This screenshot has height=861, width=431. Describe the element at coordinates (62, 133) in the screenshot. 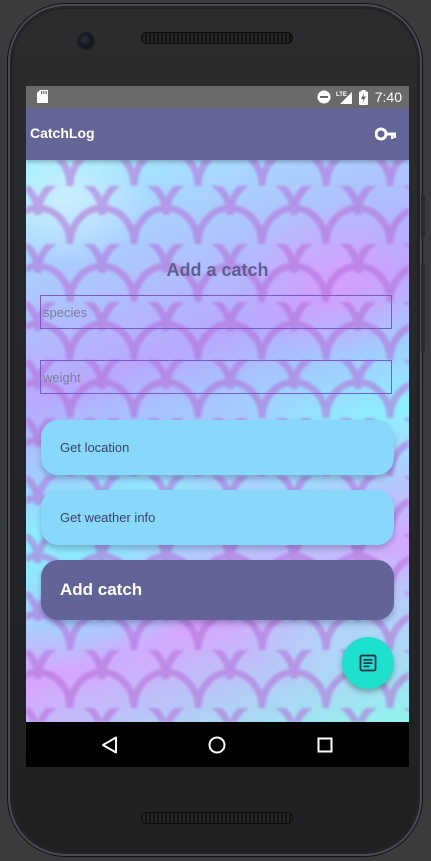

I see `app-title: CatchLog` at that location.